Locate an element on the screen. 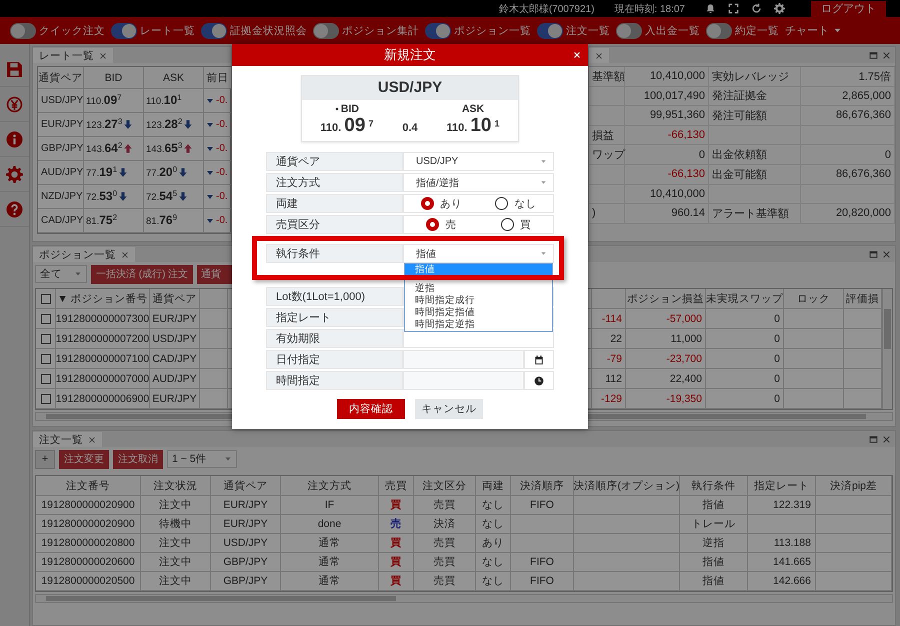 This screenshot has height=626, width=900. column-header: 売買 is located at coordinates (396, 486).